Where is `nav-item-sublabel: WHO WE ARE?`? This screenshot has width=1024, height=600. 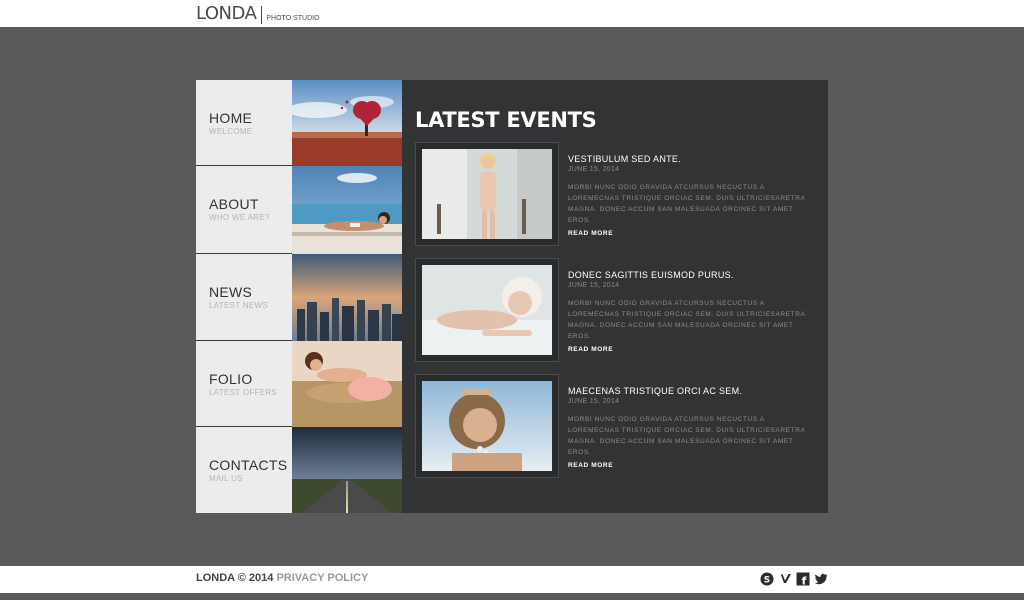 nav-item-sublabel: WHO WE ARE? is located at coordinates (239, 217).